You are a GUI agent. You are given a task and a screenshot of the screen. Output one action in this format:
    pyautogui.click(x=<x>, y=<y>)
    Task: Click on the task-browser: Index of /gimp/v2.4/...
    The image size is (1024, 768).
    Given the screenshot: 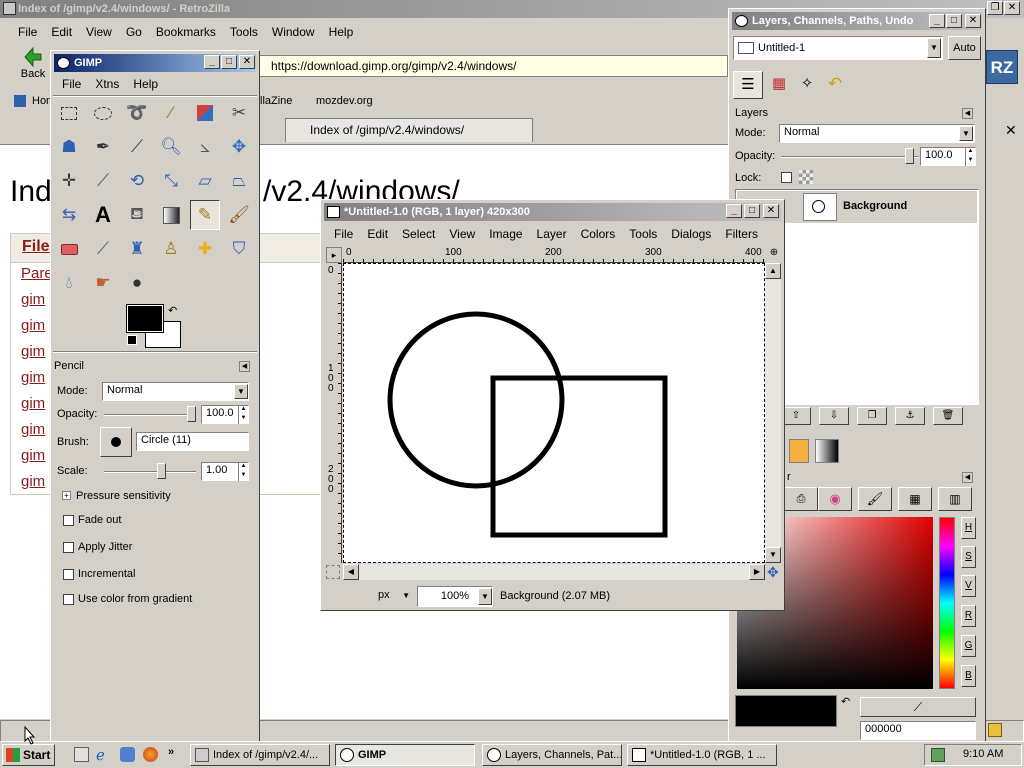 What is the action you would take?
    pyautogui.click(x=260, y=755)
    